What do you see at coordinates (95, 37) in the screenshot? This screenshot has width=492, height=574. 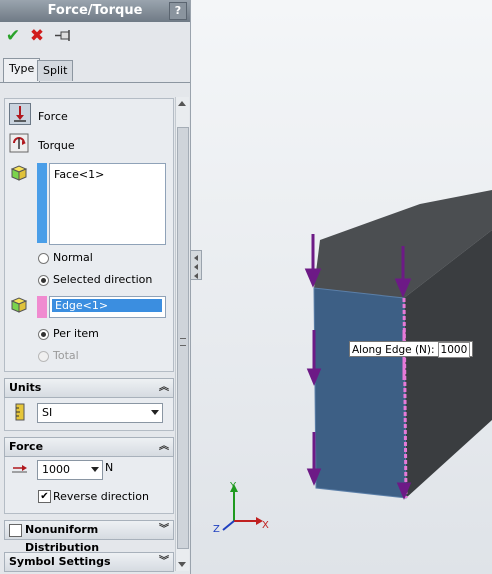 I see `panel-toolbar: ✔ ✖` at bounding box center [95, 37].